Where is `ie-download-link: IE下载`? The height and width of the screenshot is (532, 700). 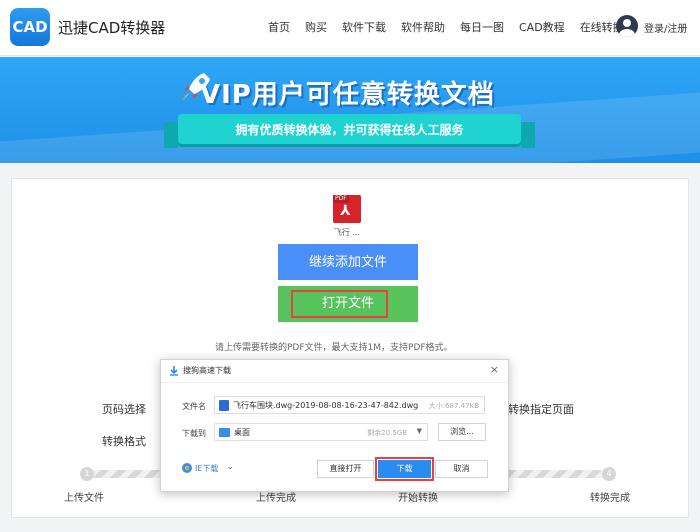
ie-download-link: IE下载 is located at coordinates (206, 468).